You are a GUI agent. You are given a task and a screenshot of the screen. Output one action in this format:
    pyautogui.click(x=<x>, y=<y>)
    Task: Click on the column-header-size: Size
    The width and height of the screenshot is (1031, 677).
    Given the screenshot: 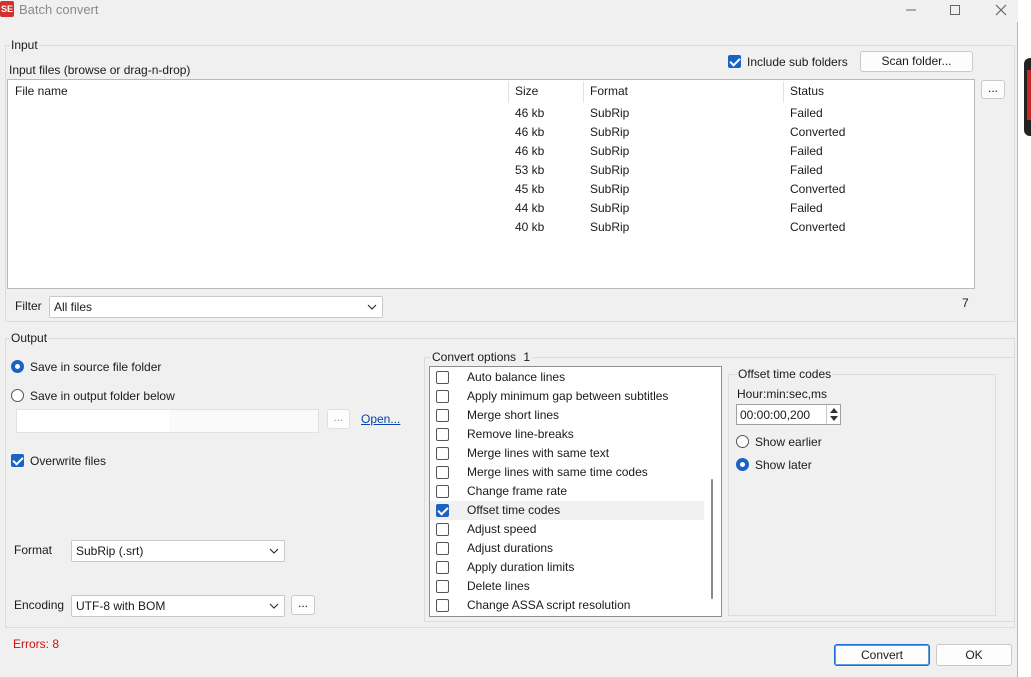 What is the action you would take?
    pyautogui.click(x=526, y=91)
    